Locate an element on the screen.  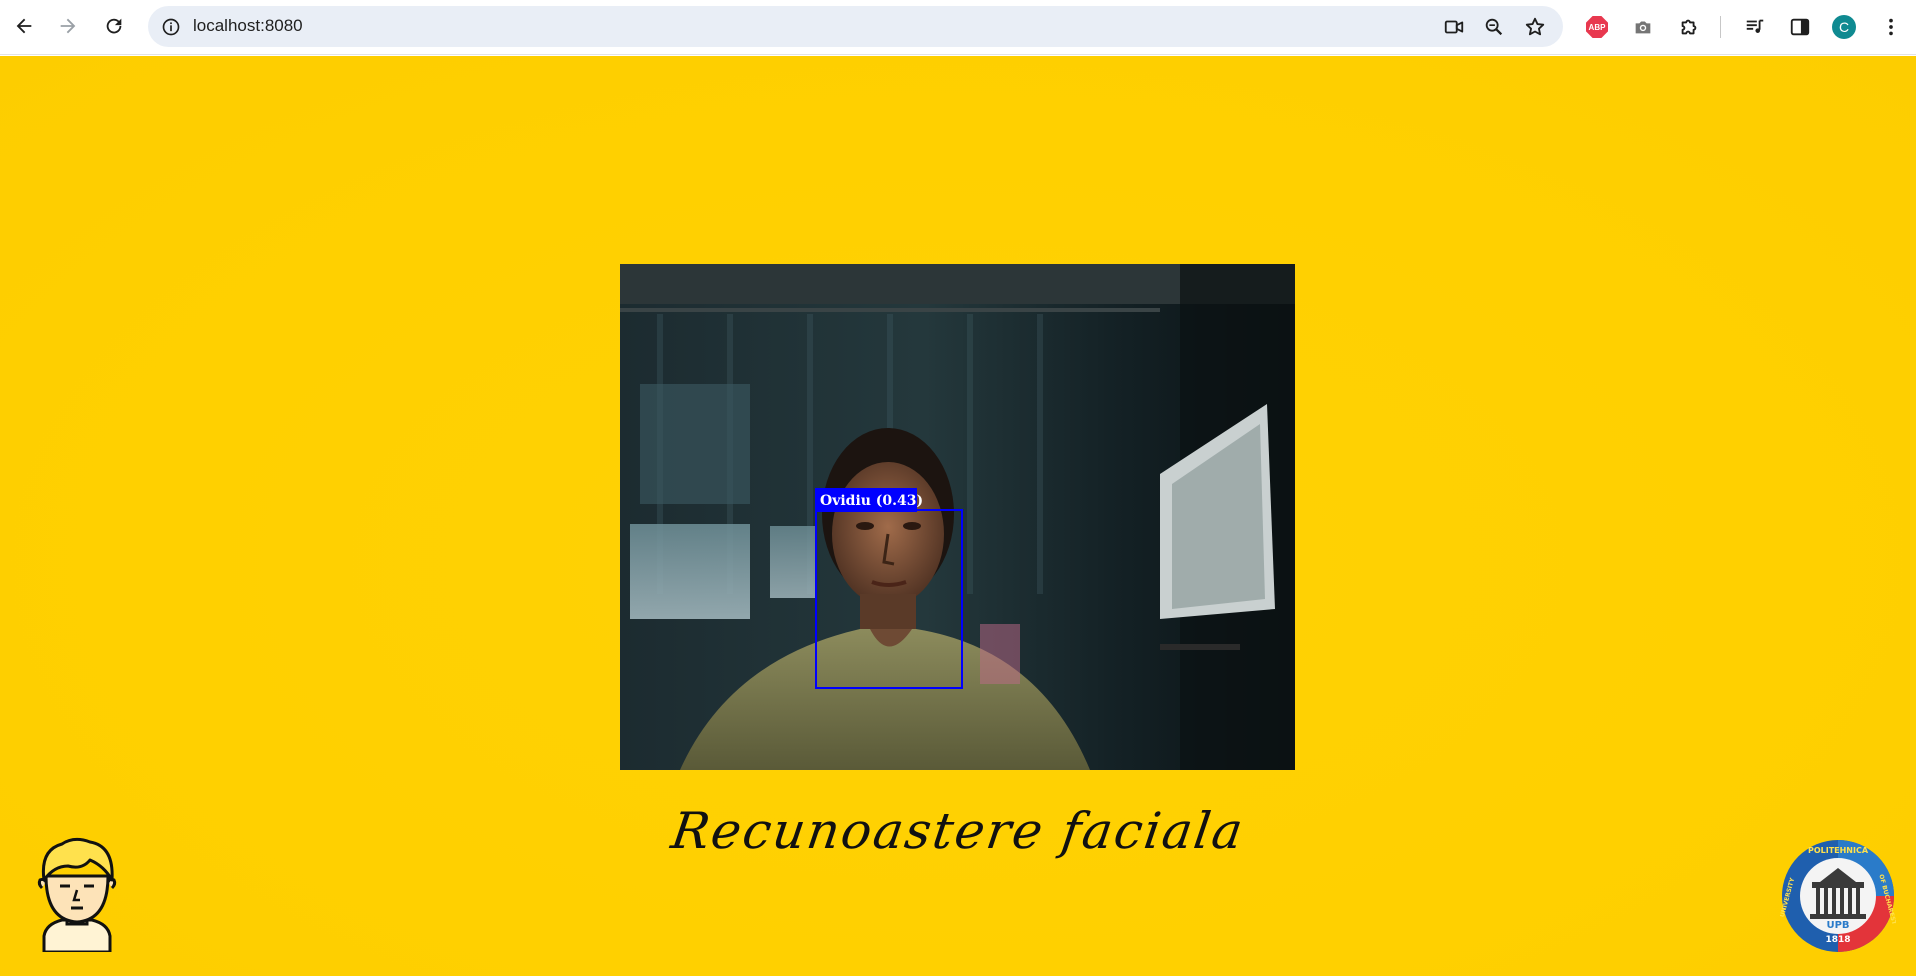
back-button is located at coordinates (24, 26).